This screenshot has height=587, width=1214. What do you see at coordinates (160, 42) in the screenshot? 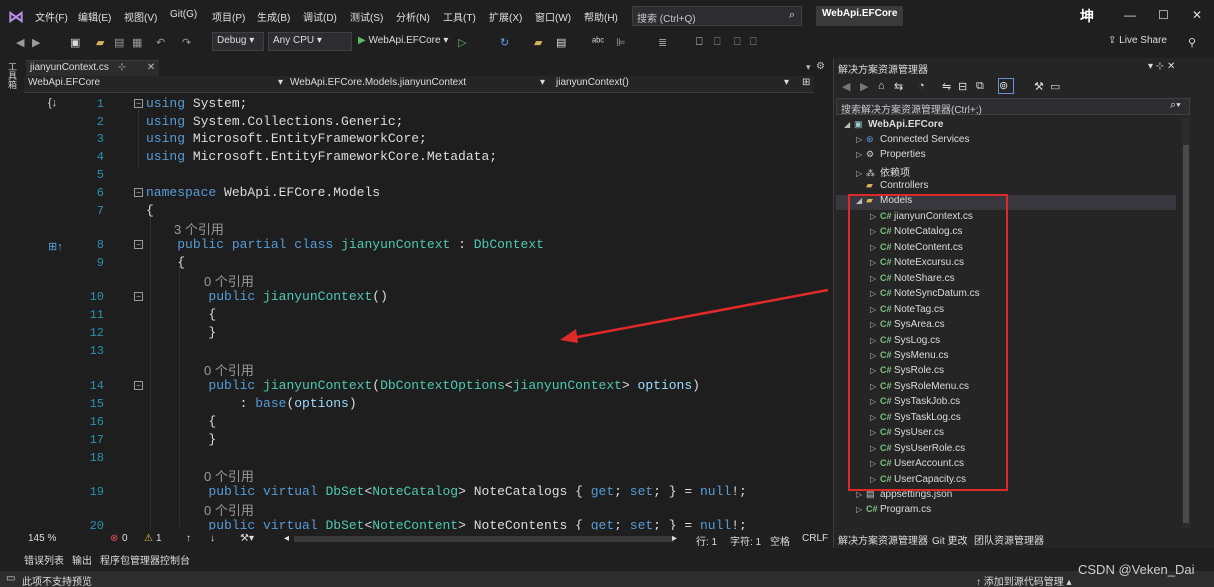
I see `undo-icon: ↶` at bounding box center [160, 42].